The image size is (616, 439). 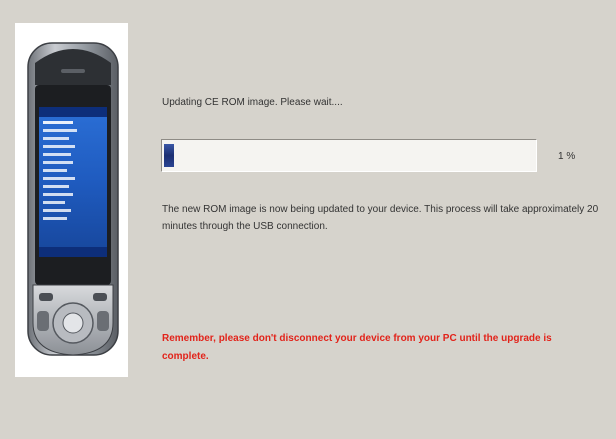 I want to click on progress-fill, so click(x=169, y=155).